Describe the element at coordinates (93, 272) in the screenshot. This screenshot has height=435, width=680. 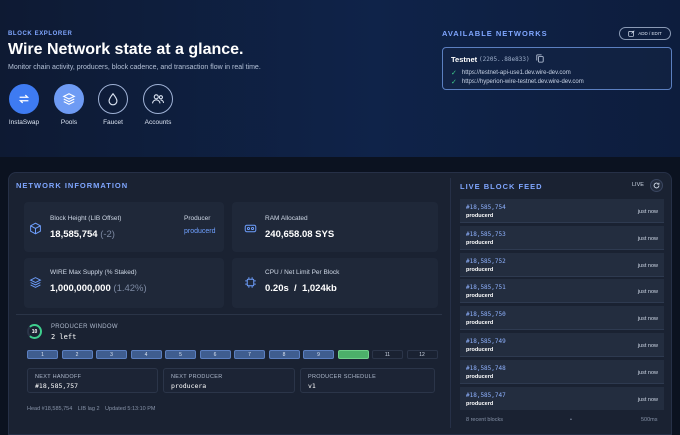
I see `supply-label: WIRE Max Supply (% Staked)` at that location.